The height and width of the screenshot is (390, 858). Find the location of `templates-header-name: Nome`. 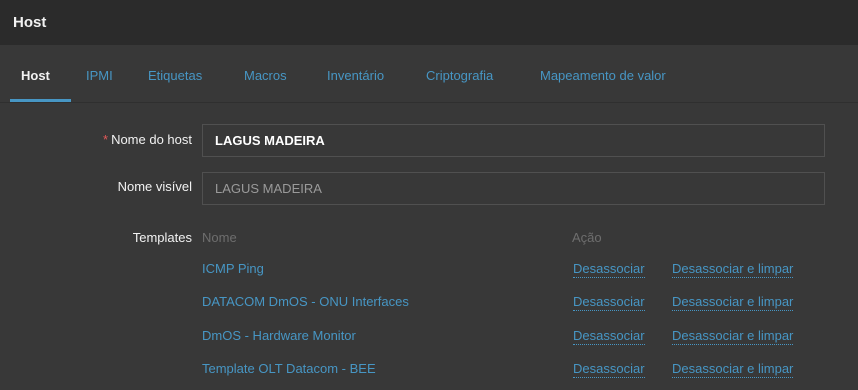

templates-header-name: Nome is located at coordinates (219, 237).